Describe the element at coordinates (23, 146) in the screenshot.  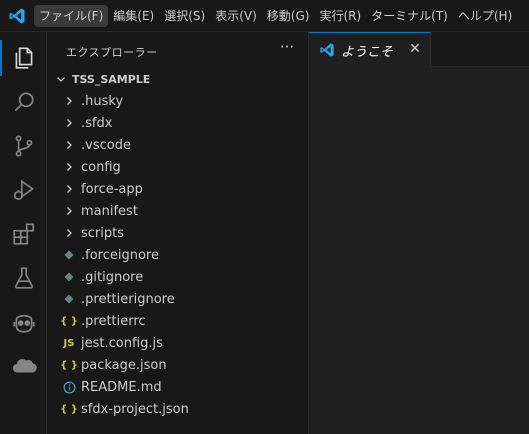
I see `source-control-icon` at that location.